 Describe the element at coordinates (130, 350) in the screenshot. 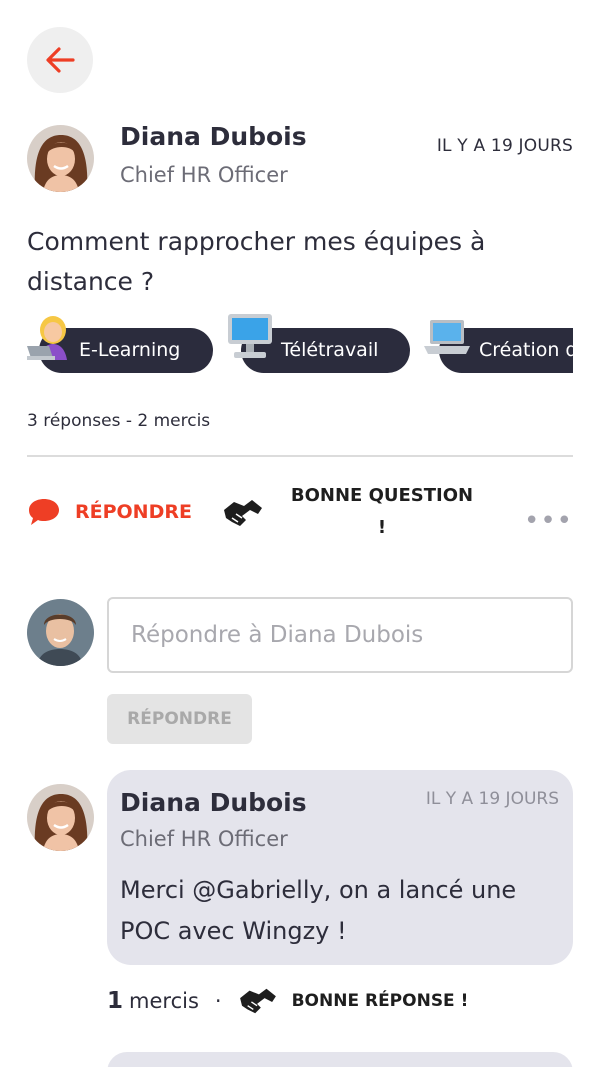

I see `tag-label: E-Learning` at that location.